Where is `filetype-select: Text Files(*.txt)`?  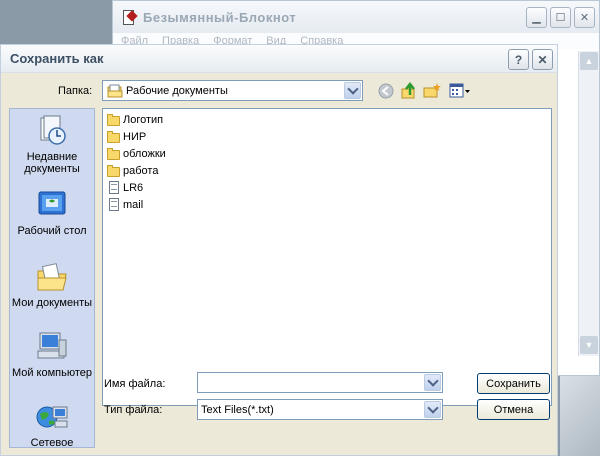
filetype-select: Text Files(*.txt) is located at coordinates (320, 409).